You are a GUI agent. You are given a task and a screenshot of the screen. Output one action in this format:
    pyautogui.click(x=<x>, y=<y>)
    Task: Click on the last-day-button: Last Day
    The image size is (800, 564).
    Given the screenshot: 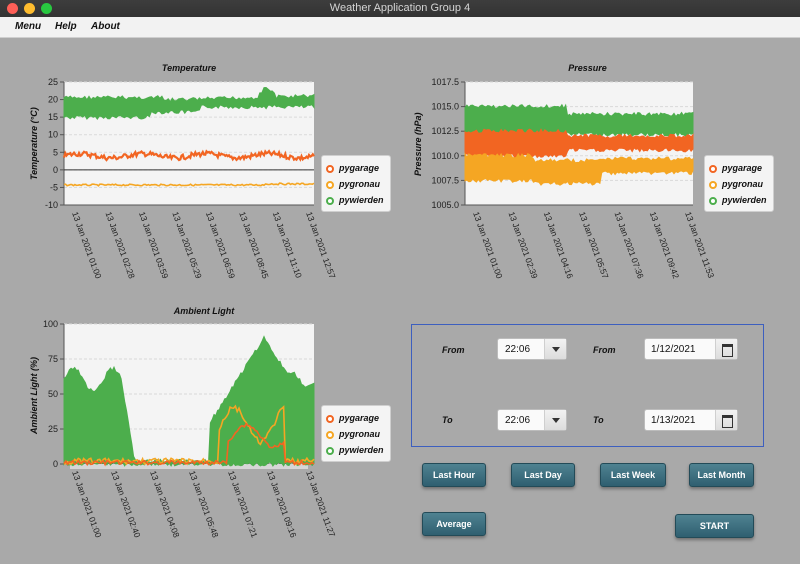 What is the action you would take?
    pyautogui.click(x=543, y=475)
    